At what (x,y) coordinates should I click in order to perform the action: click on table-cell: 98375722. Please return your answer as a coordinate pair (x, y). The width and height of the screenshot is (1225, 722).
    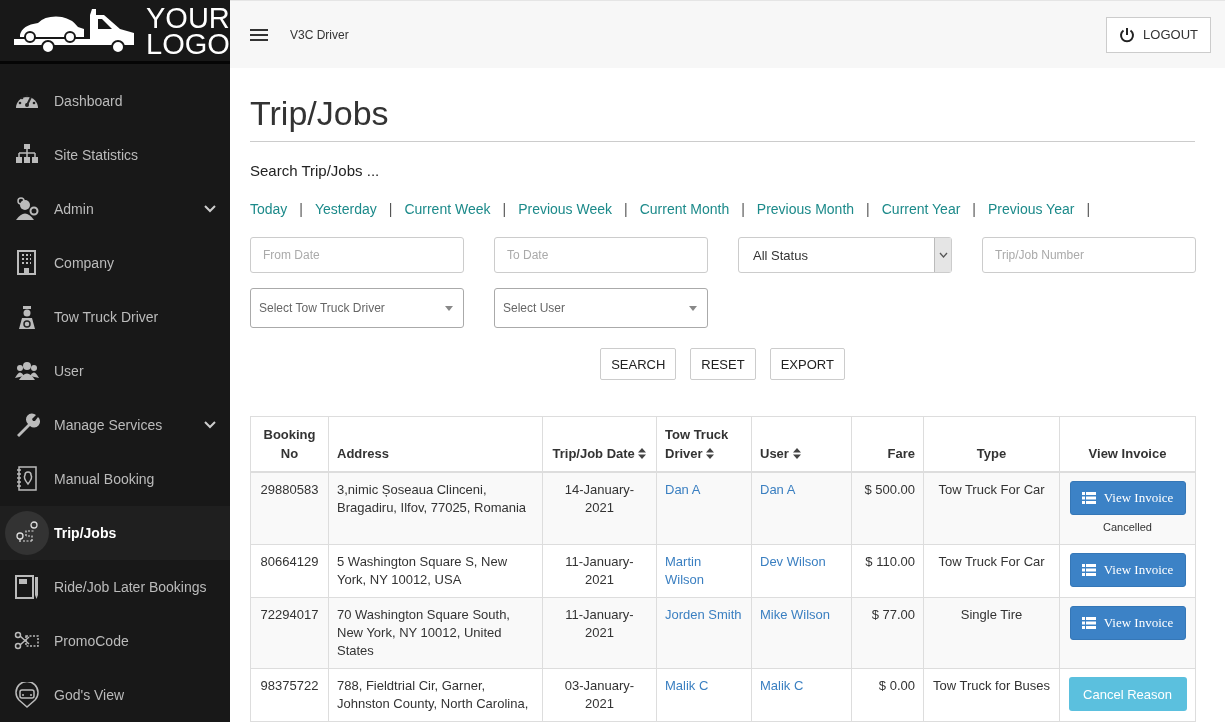
    Looking at the image, I should click on (289, 695).